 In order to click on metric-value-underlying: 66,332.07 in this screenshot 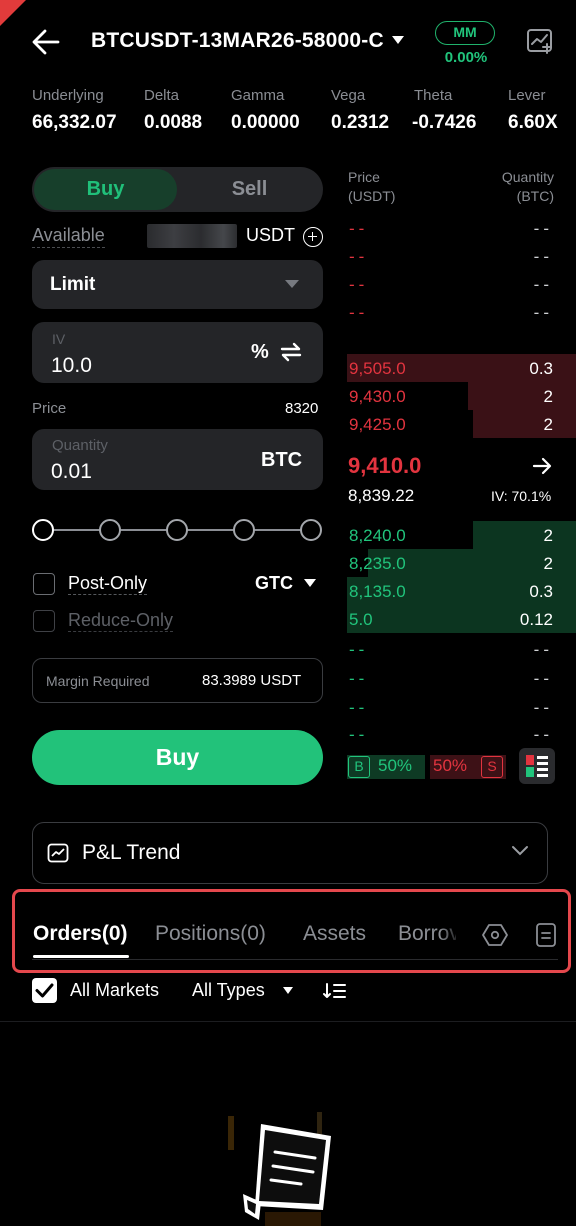, I will do `click(74, 122)`.